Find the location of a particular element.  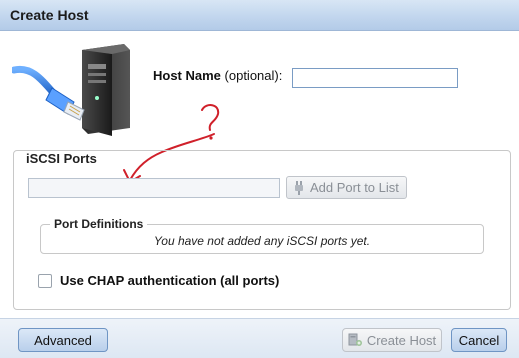

create-host-button-label: Create Host is located at coordinates (401, 340).